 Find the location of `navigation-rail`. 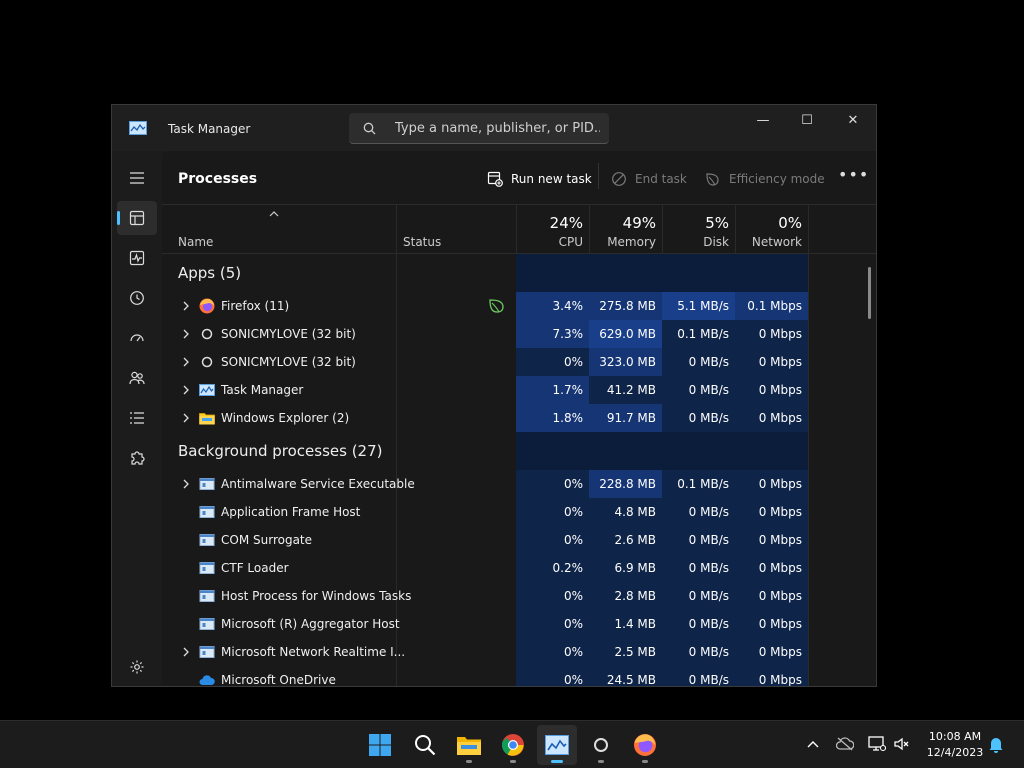

navigation-rail is located at coordinates (137, 418).